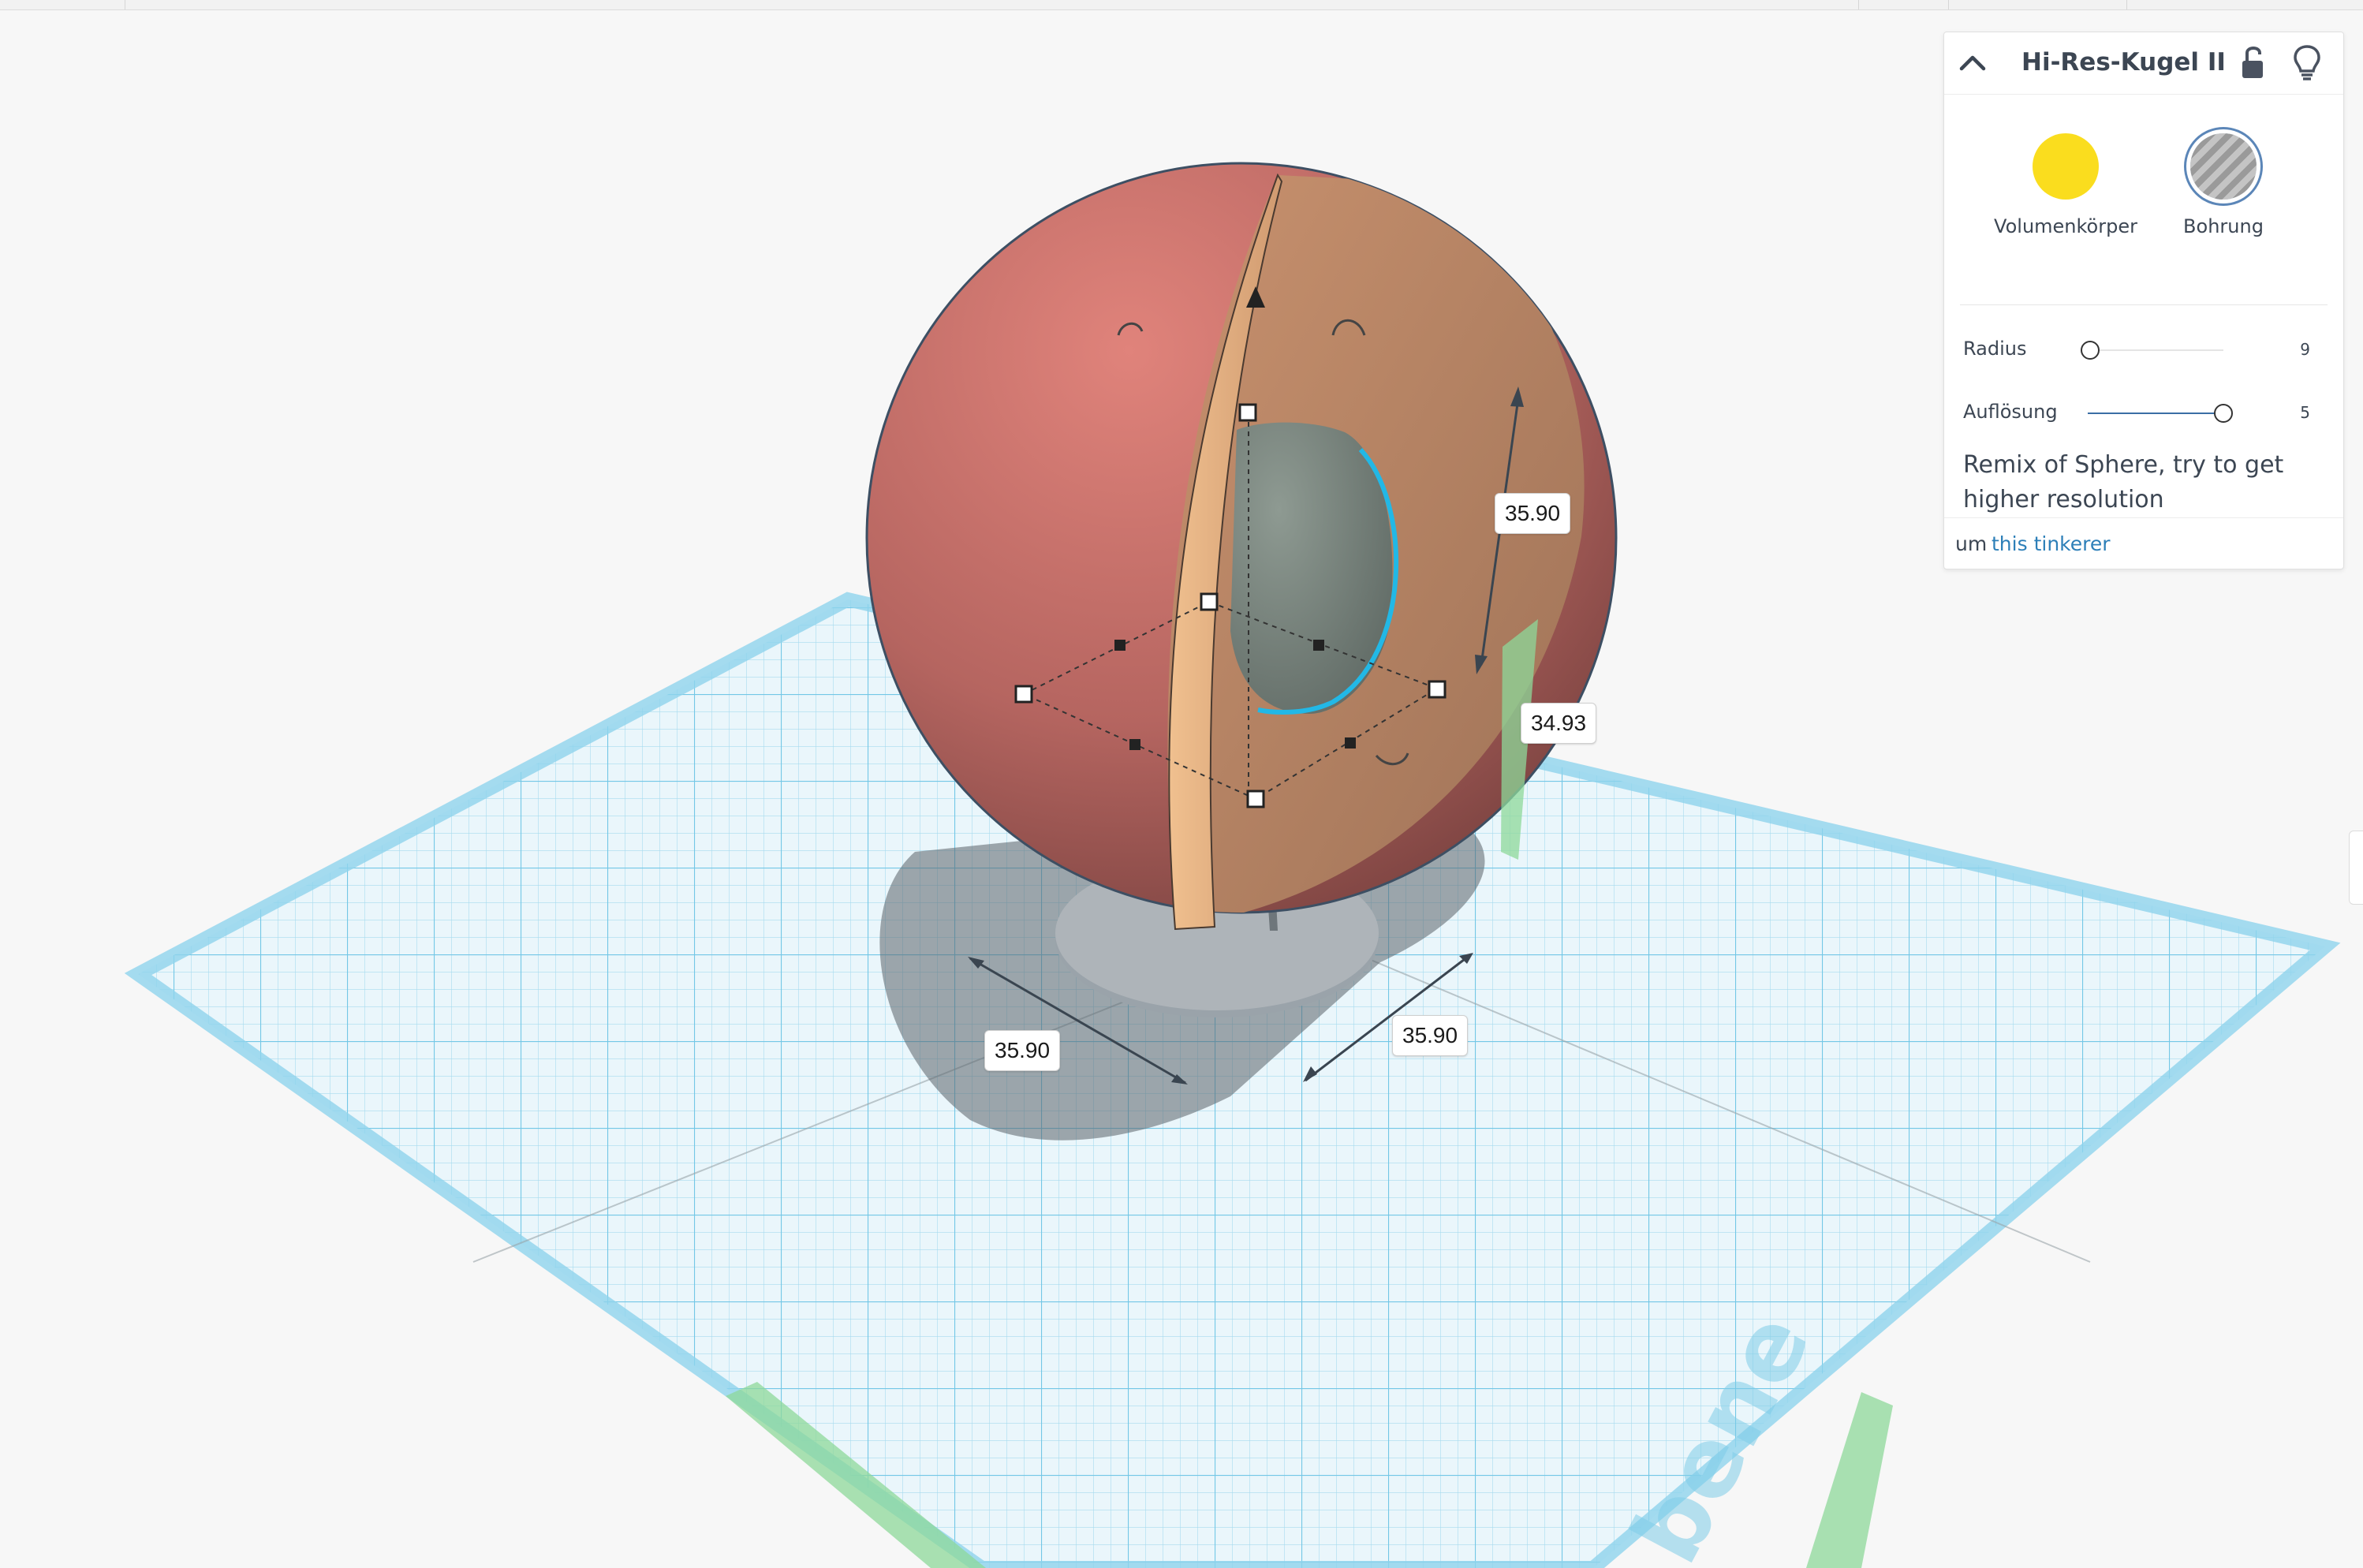 This screenshot has height=1568, width=2363. I want to click on slider-track, so click(2155, 350).